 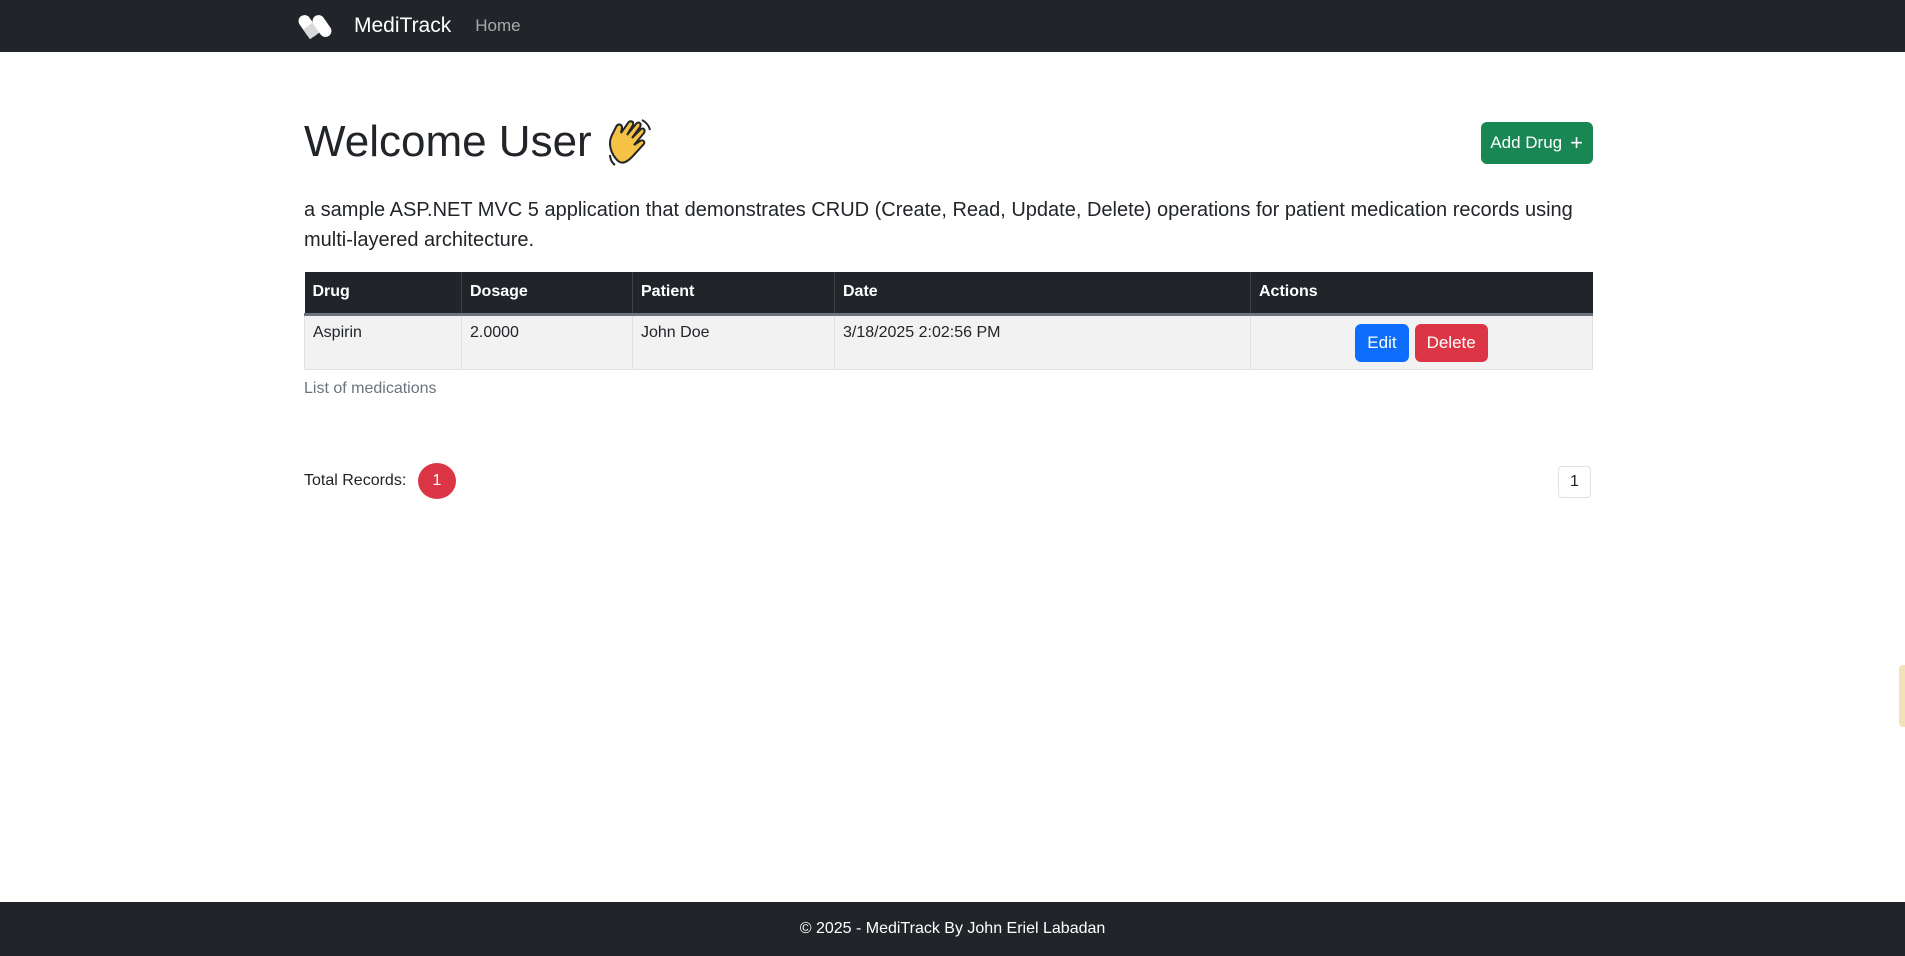 What do you see at coordinates (437, 481) in the screenshot?
I see `total-records-badge: 1` at bounding box center [437, 481].